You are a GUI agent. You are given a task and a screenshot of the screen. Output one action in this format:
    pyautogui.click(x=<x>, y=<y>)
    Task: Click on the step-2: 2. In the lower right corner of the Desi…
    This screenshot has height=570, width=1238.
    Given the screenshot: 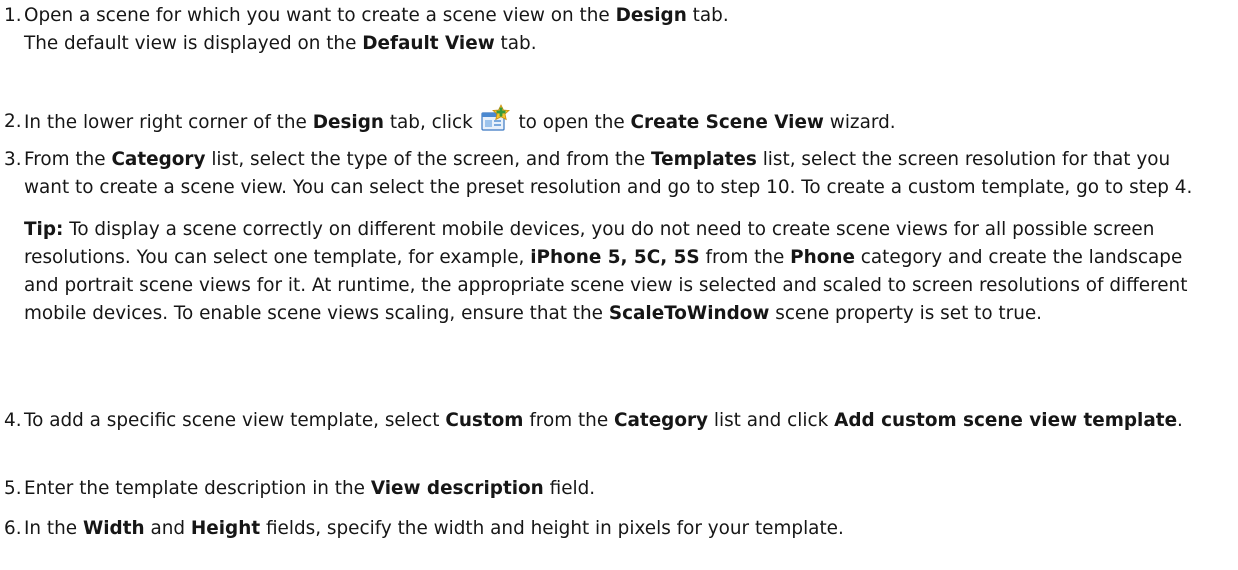 What is the action you would take?
    pyautogui.click(x=610, y=120)
    